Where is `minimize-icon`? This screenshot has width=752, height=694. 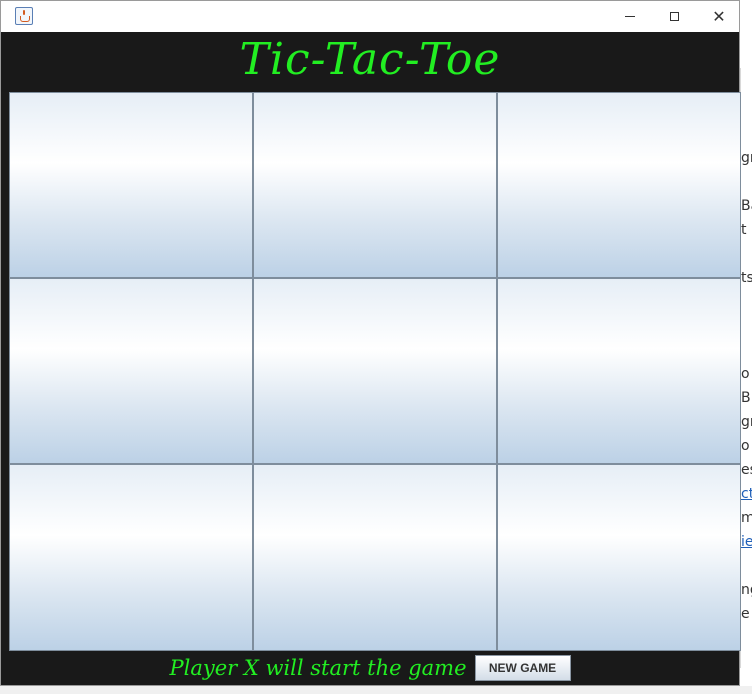 minimize-icon is located at coordinates (630, 16).